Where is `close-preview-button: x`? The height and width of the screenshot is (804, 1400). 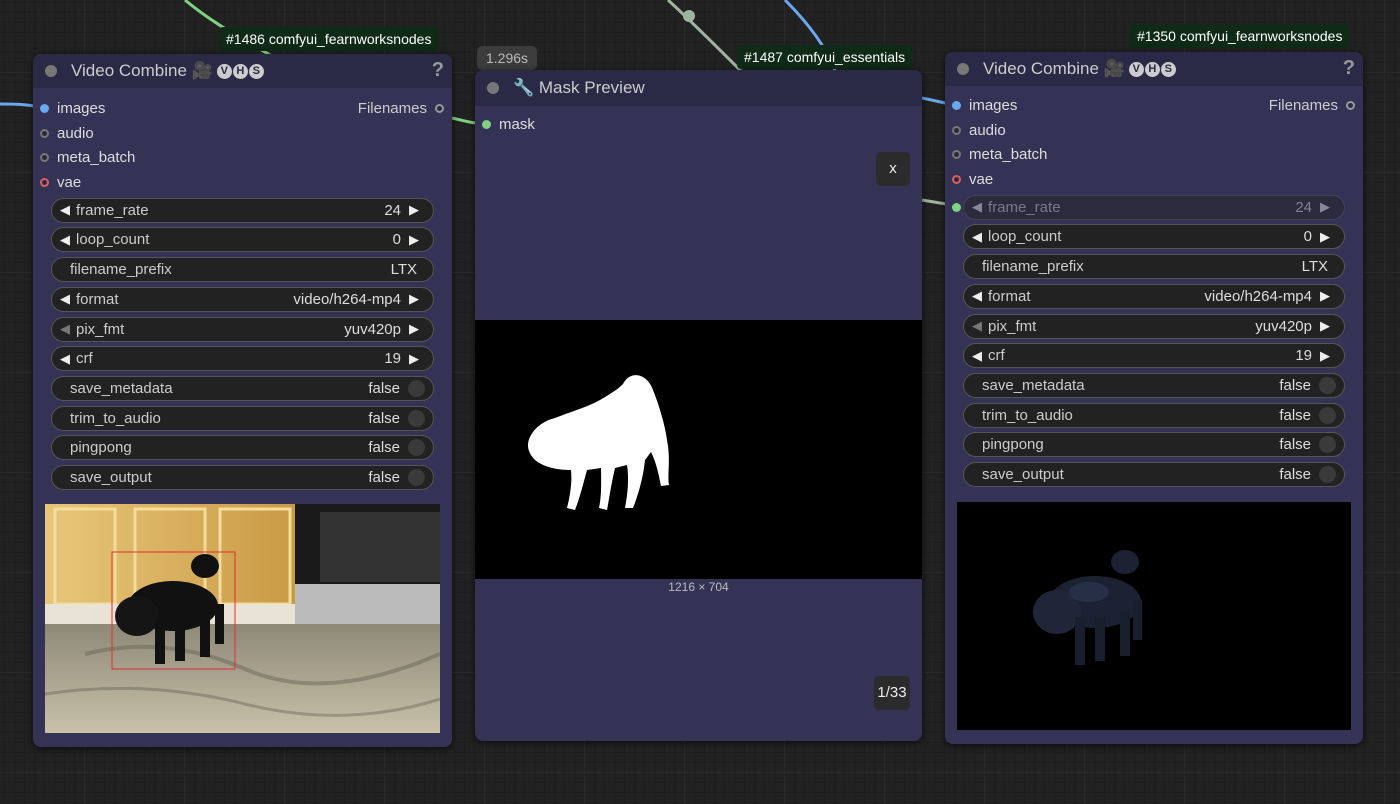
close-preview-button: x is located at coordinates (893, 169).